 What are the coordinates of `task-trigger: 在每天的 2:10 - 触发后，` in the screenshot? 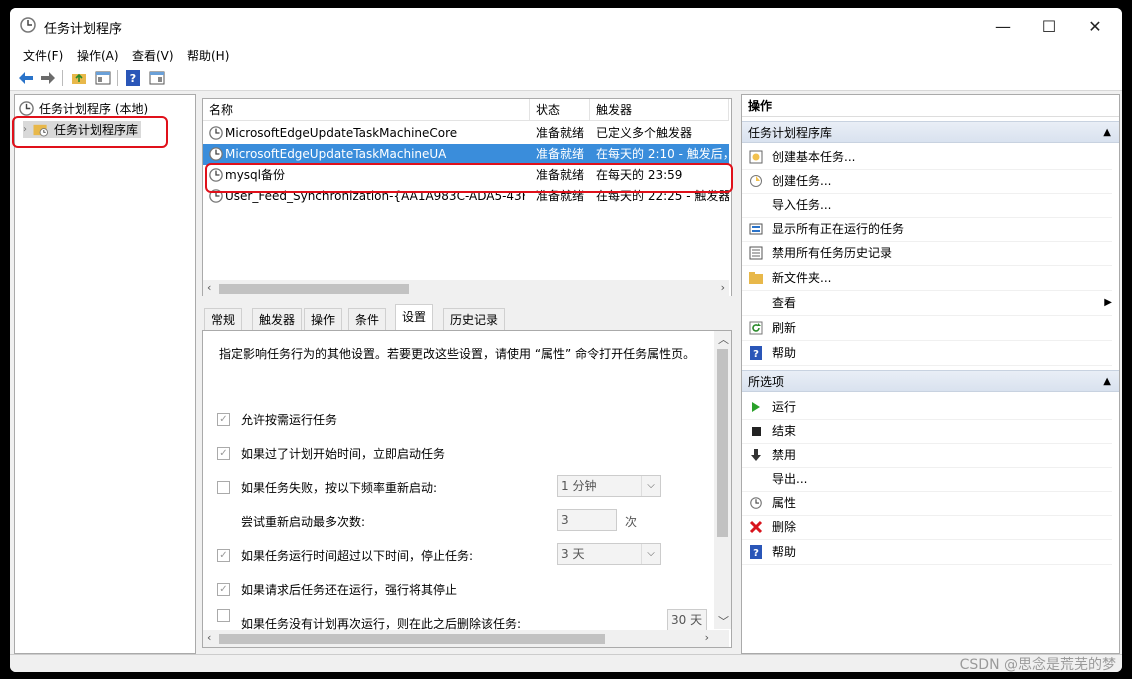 It's located at (662, 154).